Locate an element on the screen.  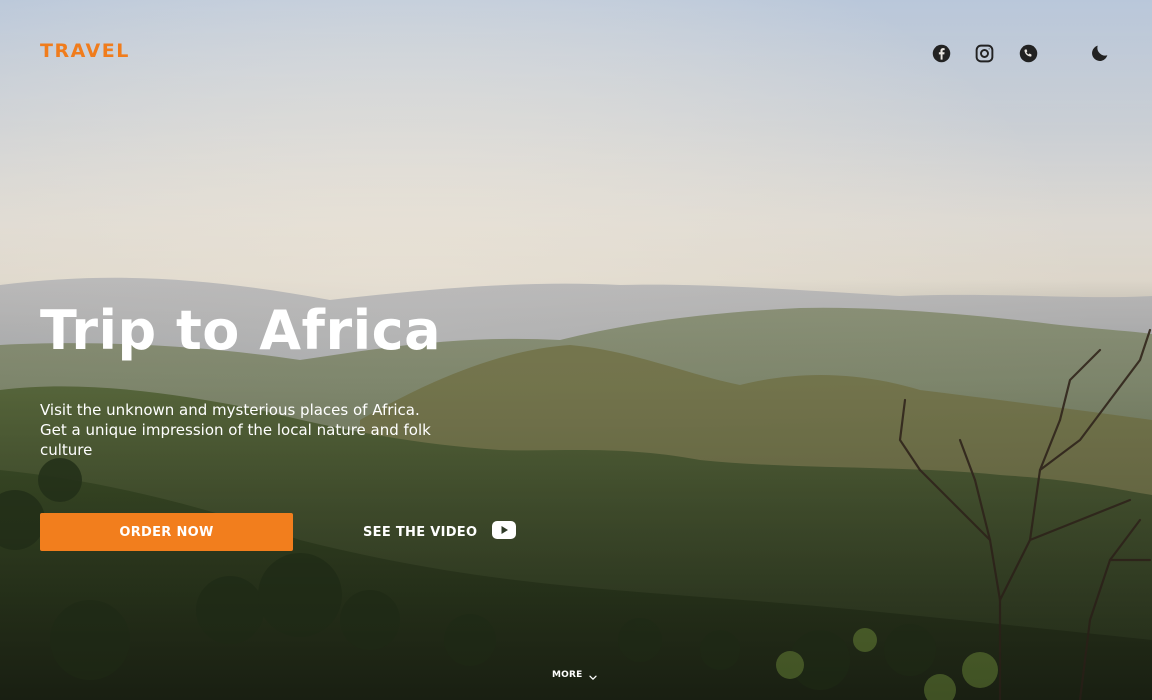
more-scroll-link: MORE is located at coordinates (574, 675).